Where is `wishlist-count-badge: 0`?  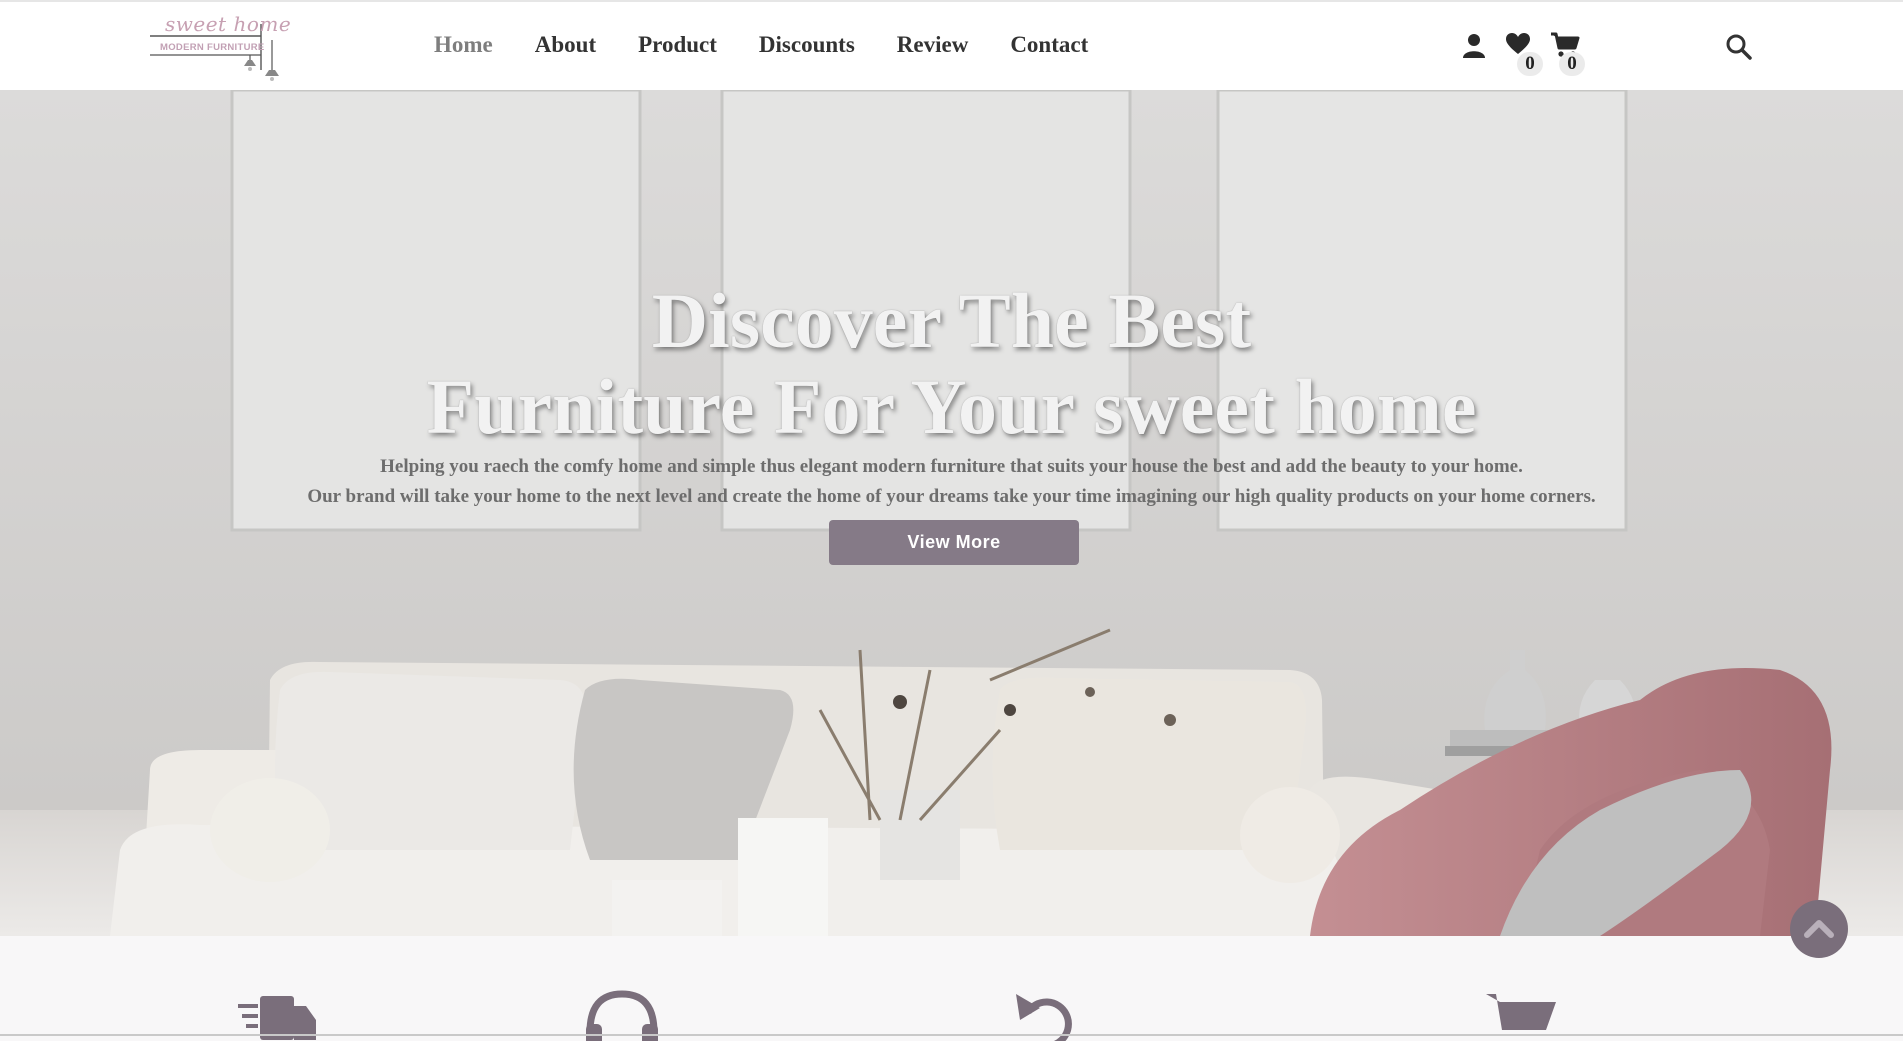
wishlist-count-badge: 0 is located at coordinates (1530, 64).